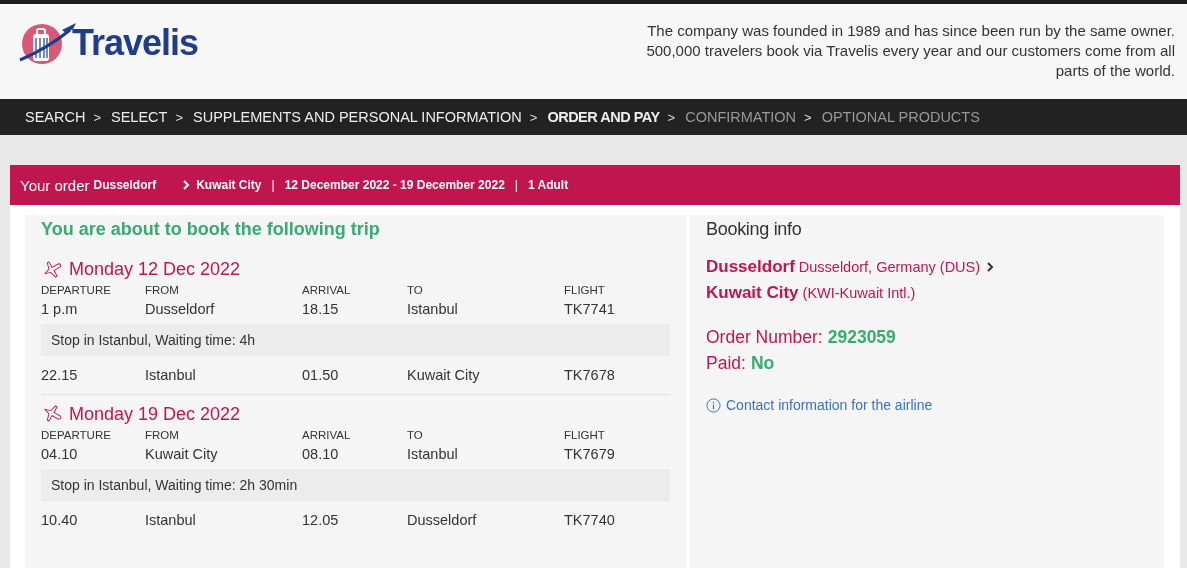  Describe the element at coordinates (548, 185) in the screenshot. I see `order-detail: 1 Adult` at that location.